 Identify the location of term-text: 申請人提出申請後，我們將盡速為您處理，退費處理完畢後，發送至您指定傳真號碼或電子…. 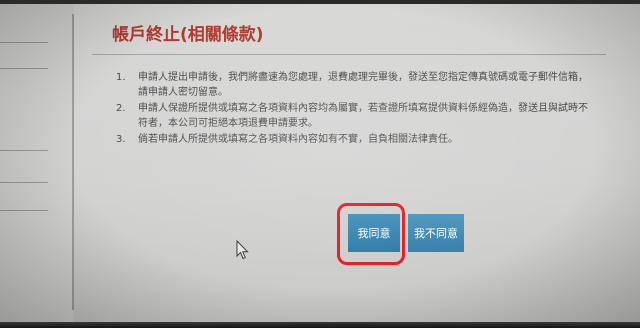
(363, 85).